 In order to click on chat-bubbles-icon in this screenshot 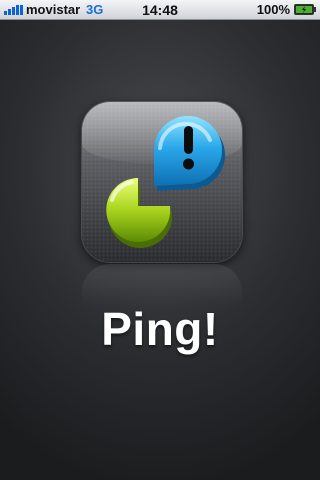, I will do `click(165, 182)`.